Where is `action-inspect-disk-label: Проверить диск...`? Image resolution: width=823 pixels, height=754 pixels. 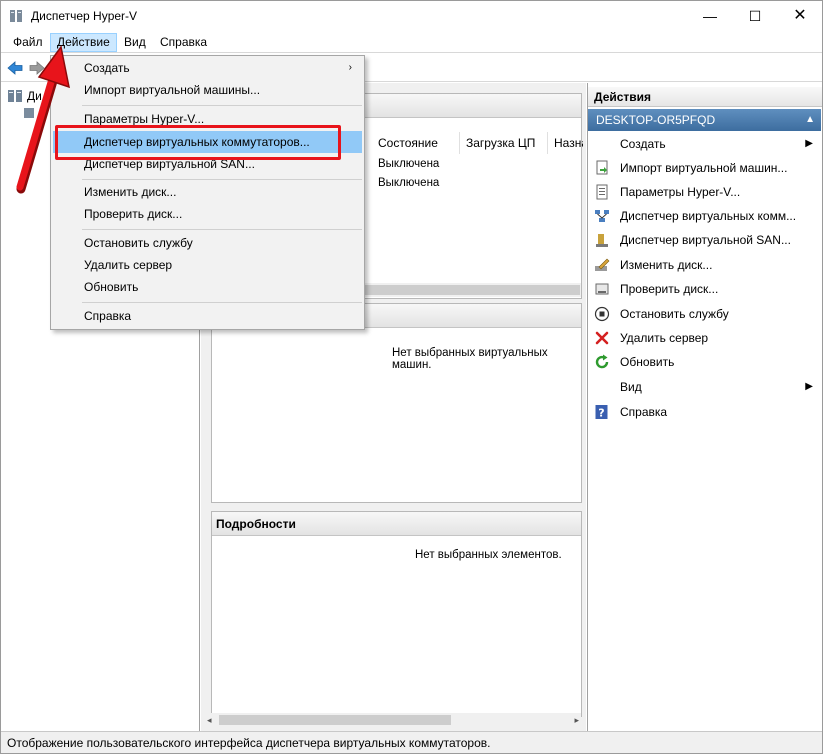 action-inspect-disk-label: Проверить диск... is located at coordinates (669, 289).